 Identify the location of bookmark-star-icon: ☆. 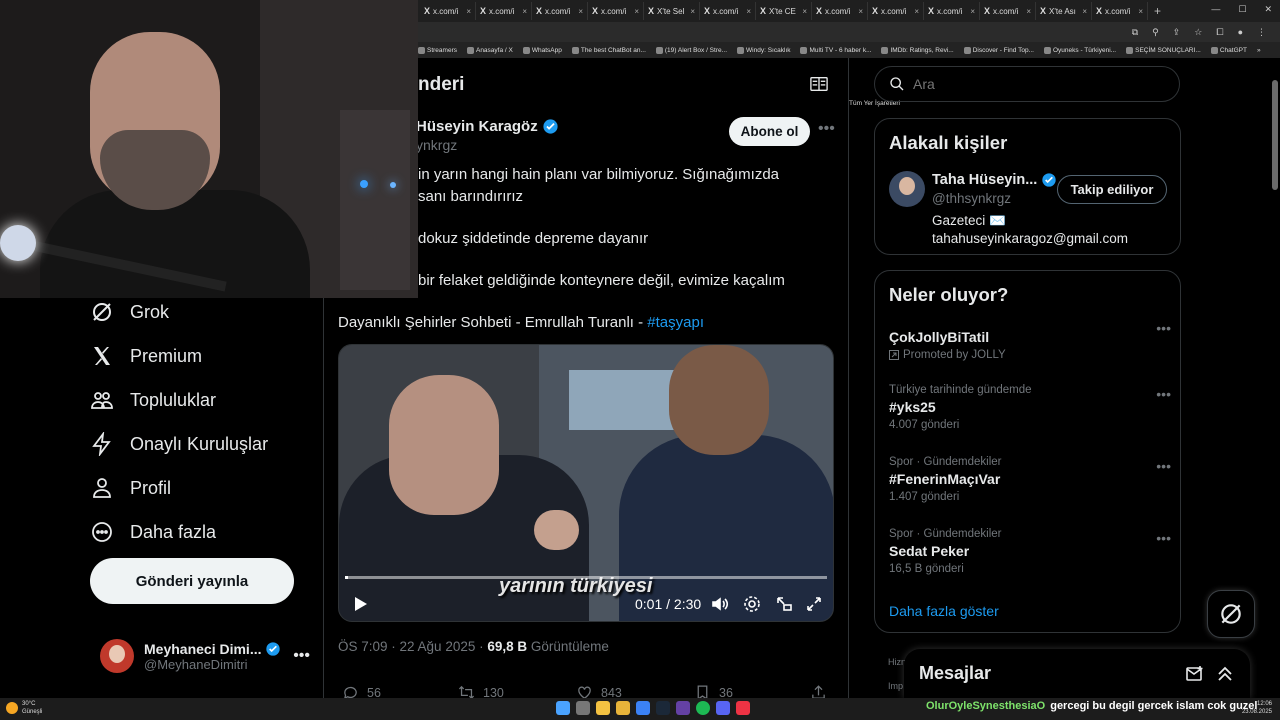
(1198, 32).